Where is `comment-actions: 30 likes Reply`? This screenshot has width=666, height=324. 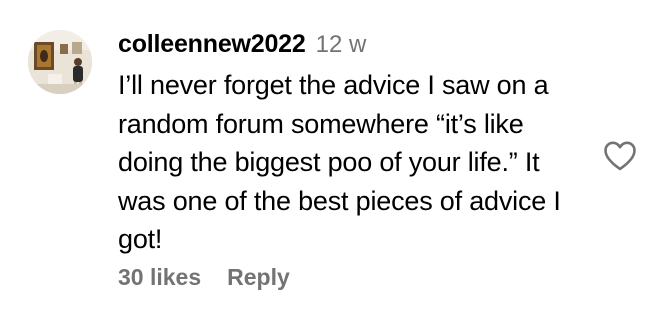 comment-actions: 30 likes Reply is located at coordinates (204, 277).